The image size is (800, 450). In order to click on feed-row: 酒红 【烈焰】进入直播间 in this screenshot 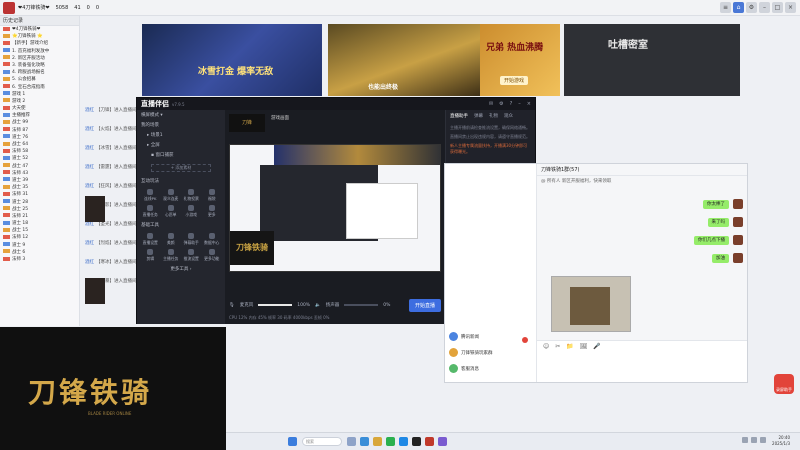, I will do `click(111, 243)`.